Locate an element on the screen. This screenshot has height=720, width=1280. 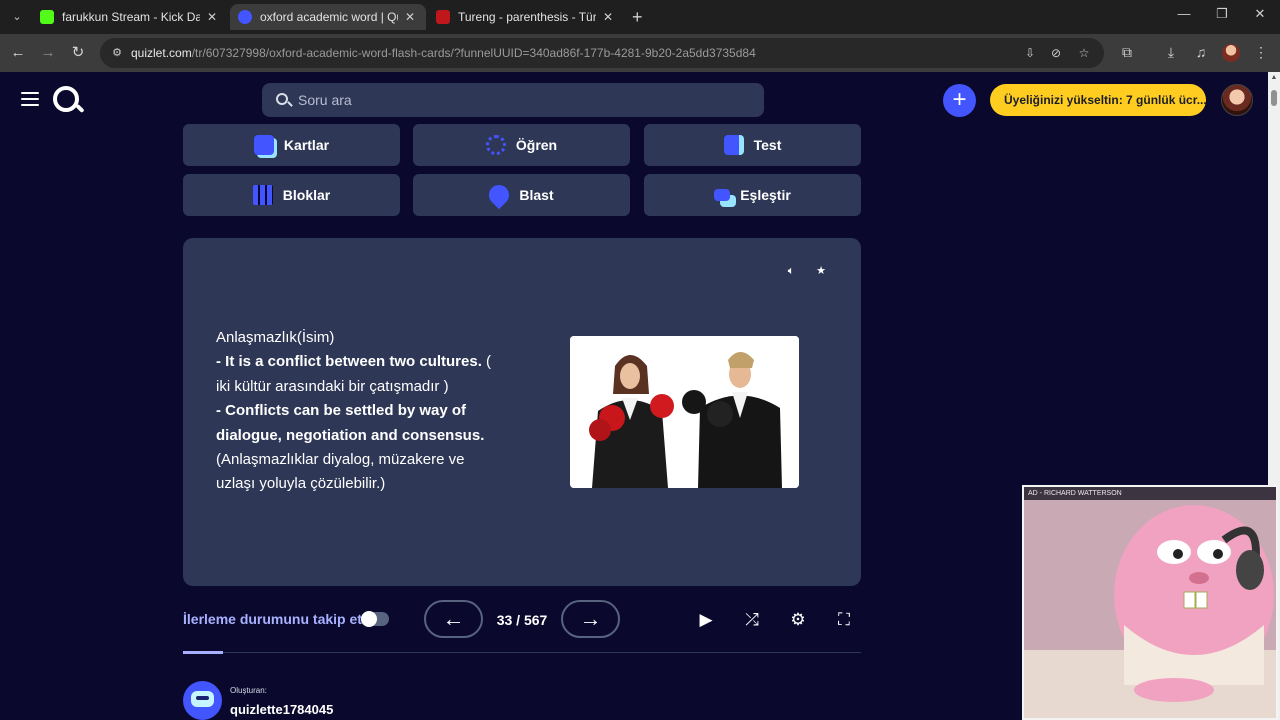
browser-profile-avatar is located at coordinates (1231, 53).